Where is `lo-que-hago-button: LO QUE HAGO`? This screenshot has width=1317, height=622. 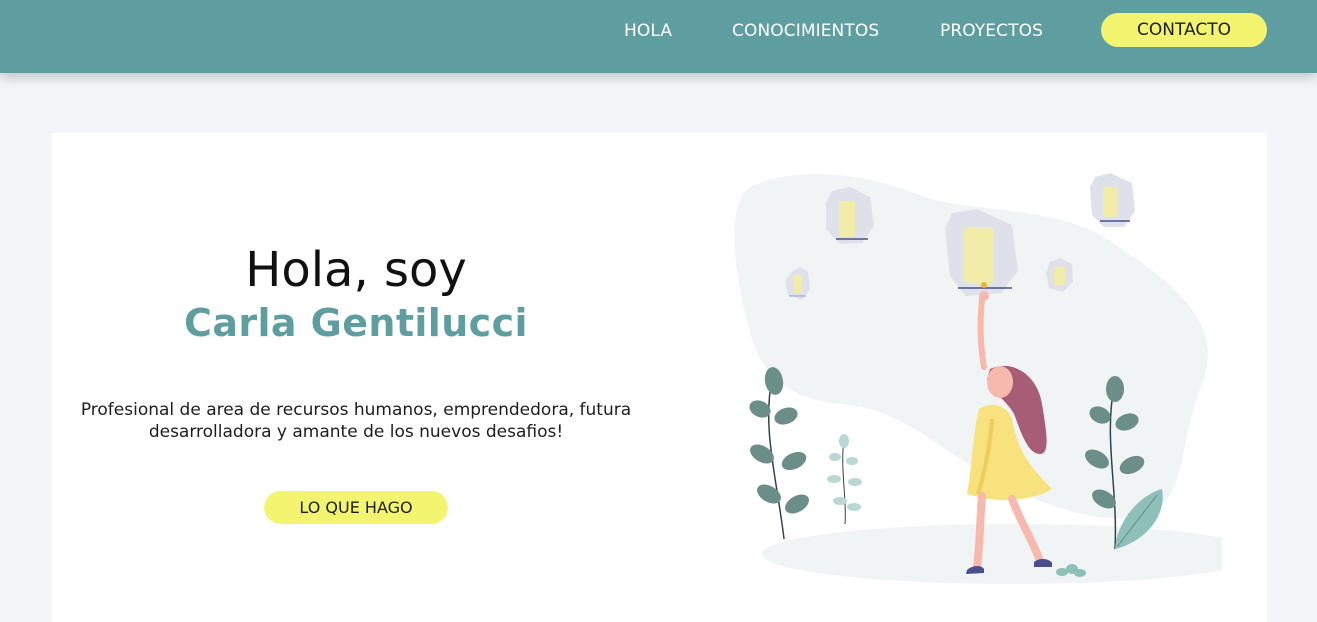
lo-que-hago-button: LO QUE HAGO is located at coordinates (356, 507).